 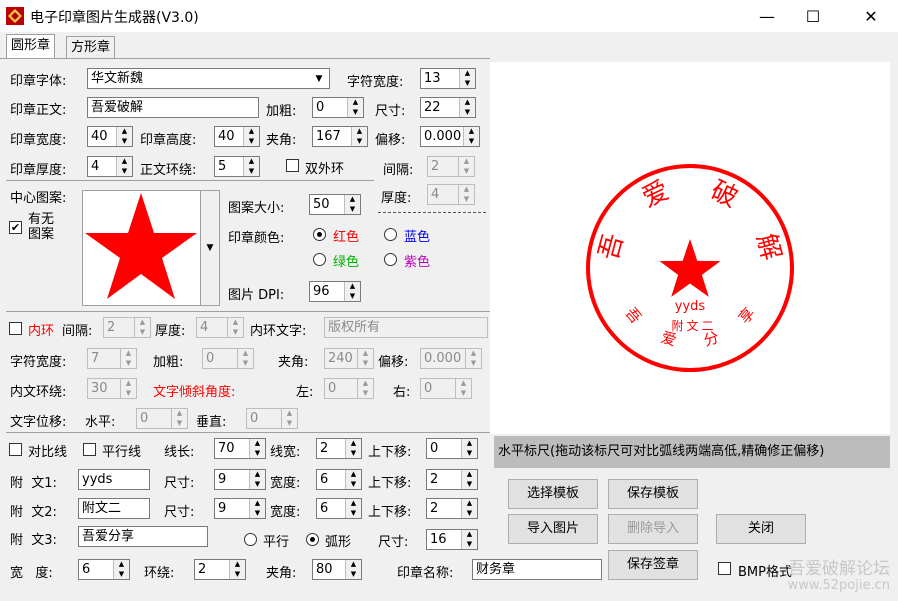 I want to click on extra1-width-stepper: 6 ▲ ▼, so click(x=339, y=479).